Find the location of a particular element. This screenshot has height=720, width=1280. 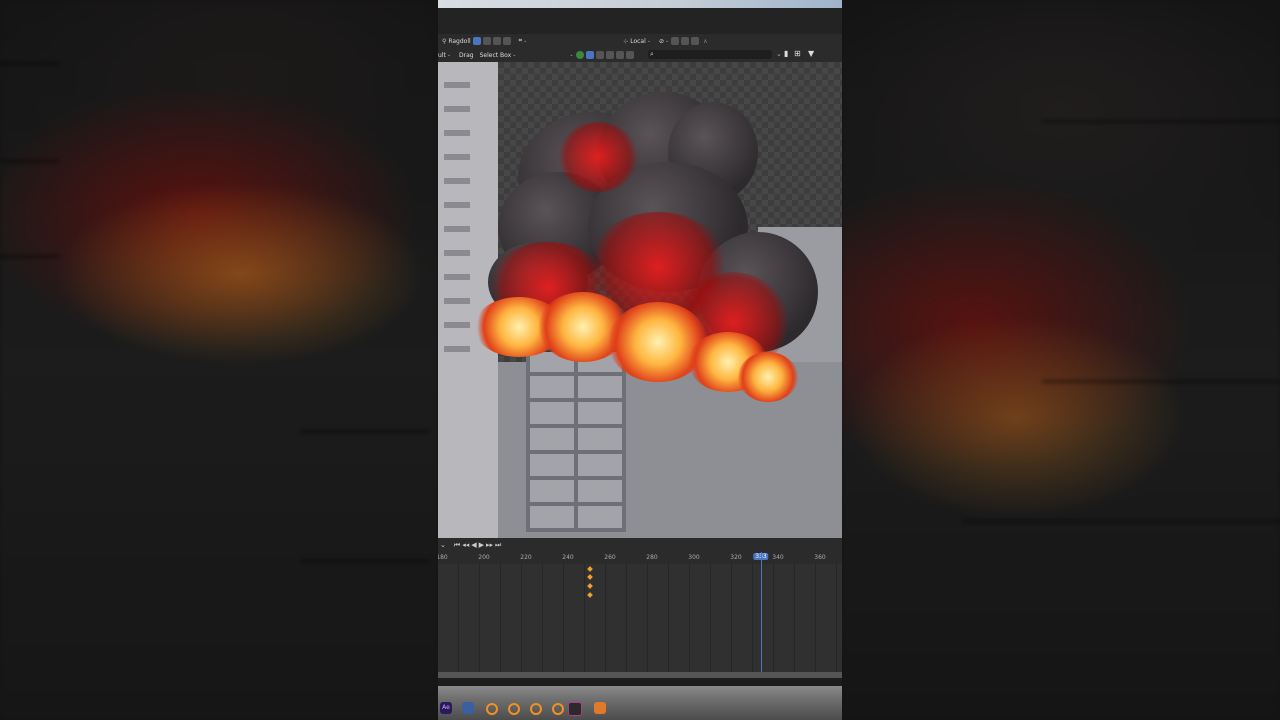

dock is located at coordinates (640, 703).